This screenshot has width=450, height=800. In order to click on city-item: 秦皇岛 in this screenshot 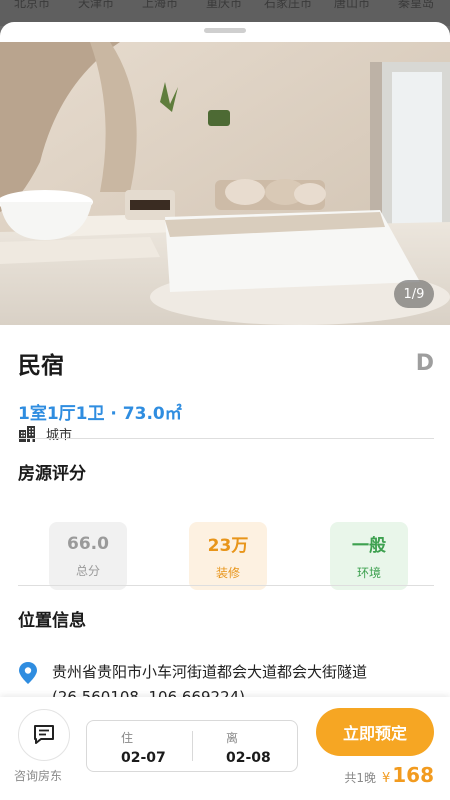, I will do `click(416, 5)`.